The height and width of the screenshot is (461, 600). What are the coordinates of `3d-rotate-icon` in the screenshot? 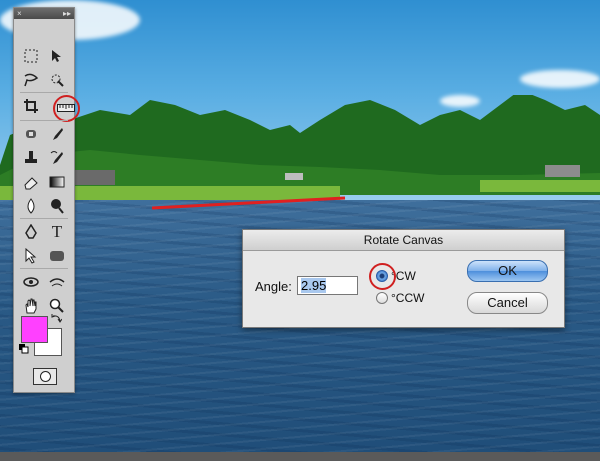 It's located at (31, 282).